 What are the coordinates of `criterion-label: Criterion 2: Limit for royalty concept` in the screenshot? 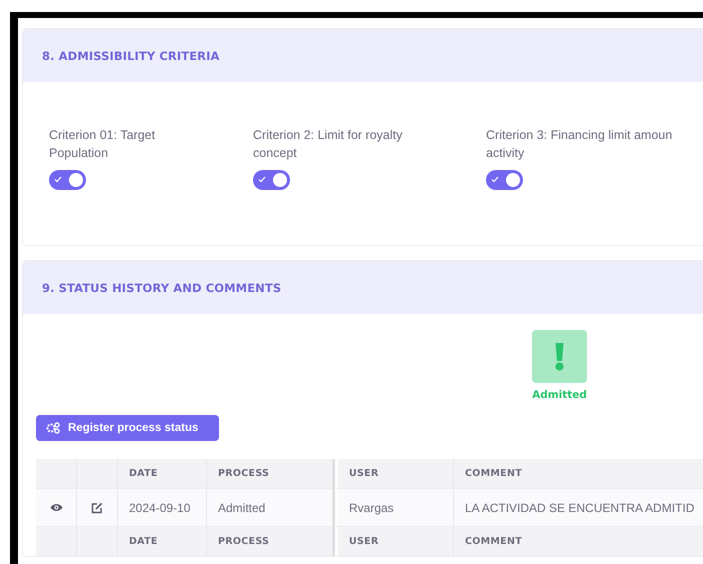 It's located at (327, 144).